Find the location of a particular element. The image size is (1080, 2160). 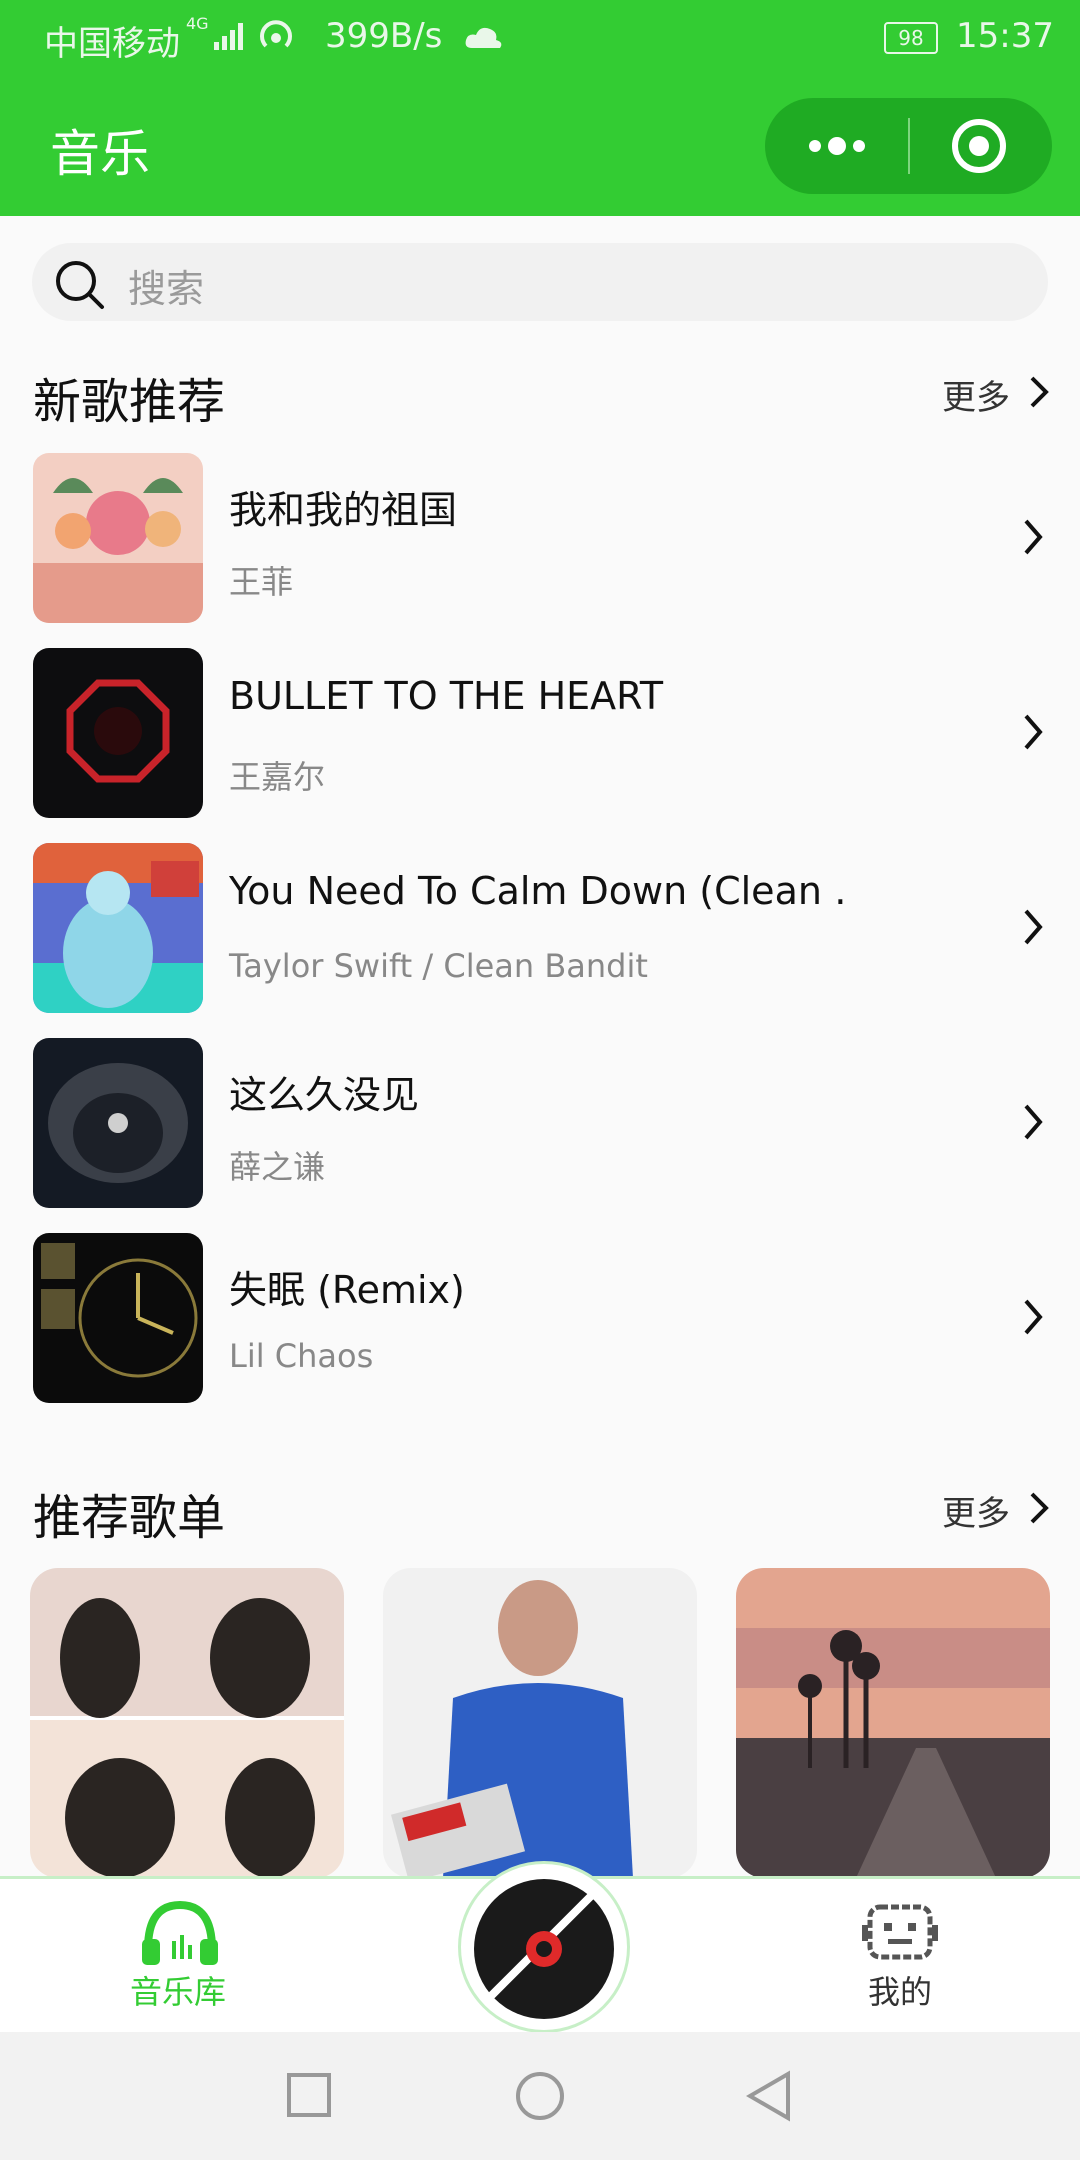

robot-face-icon is located at coordinates (900, 1932).